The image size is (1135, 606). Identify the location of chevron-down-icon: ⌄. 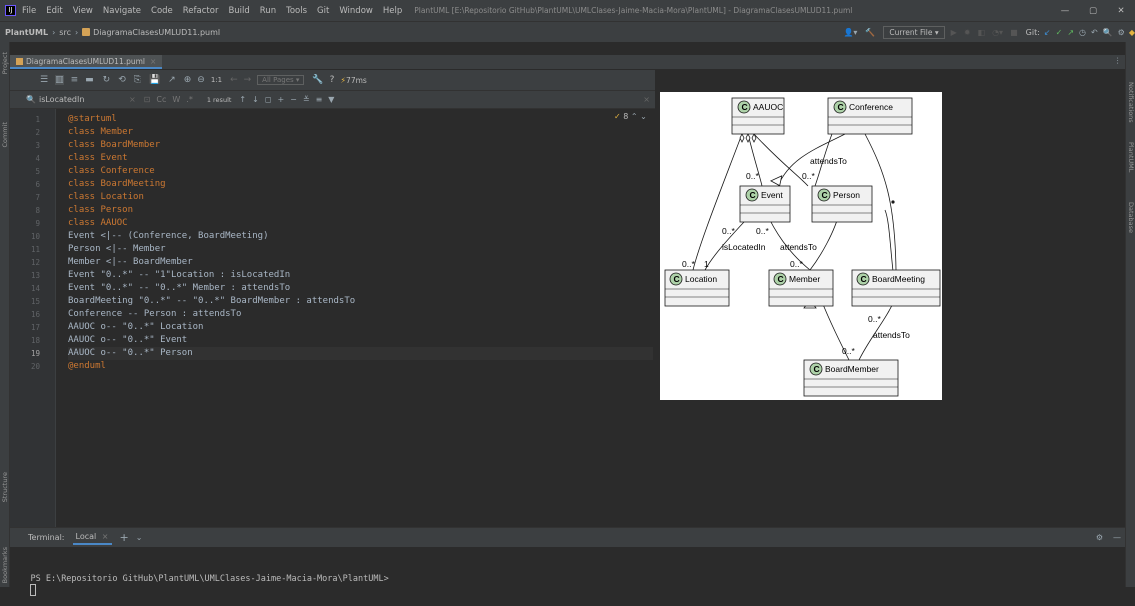
(139, 537).